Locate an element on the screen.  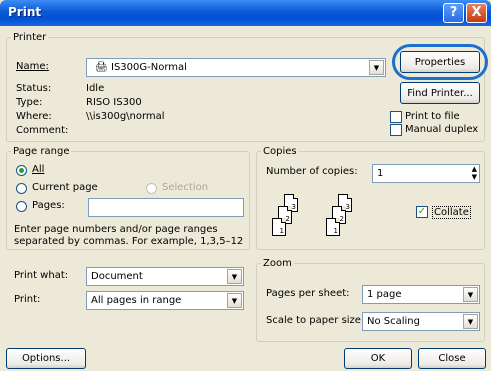
pages-input is located at coordinates (166, 207).